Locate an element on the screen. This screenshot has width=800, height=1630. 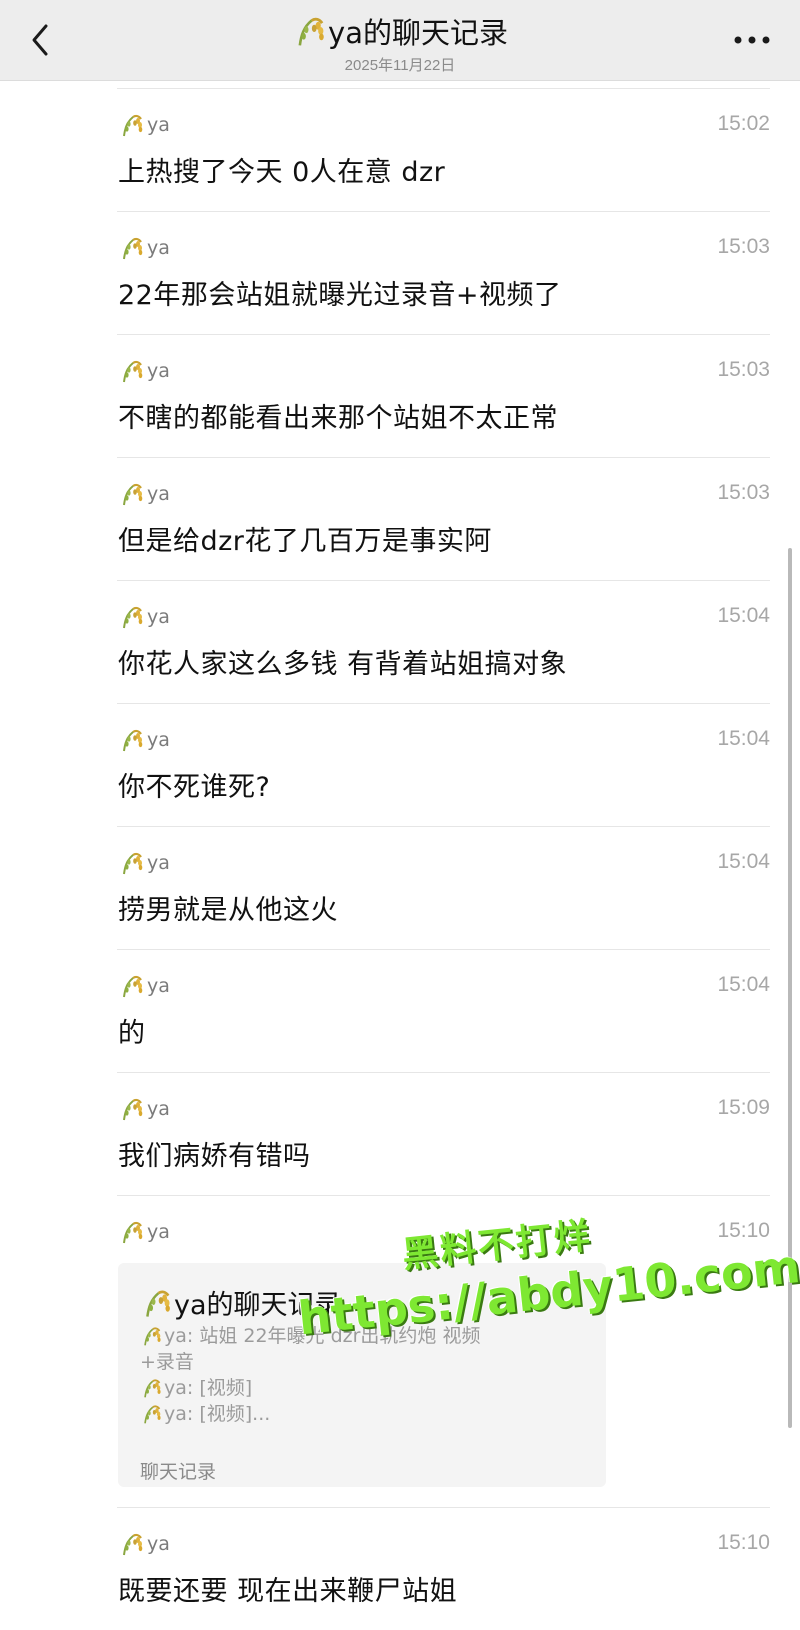
chat-date: 2025年11月22日 is located at coordinates (400, 65).